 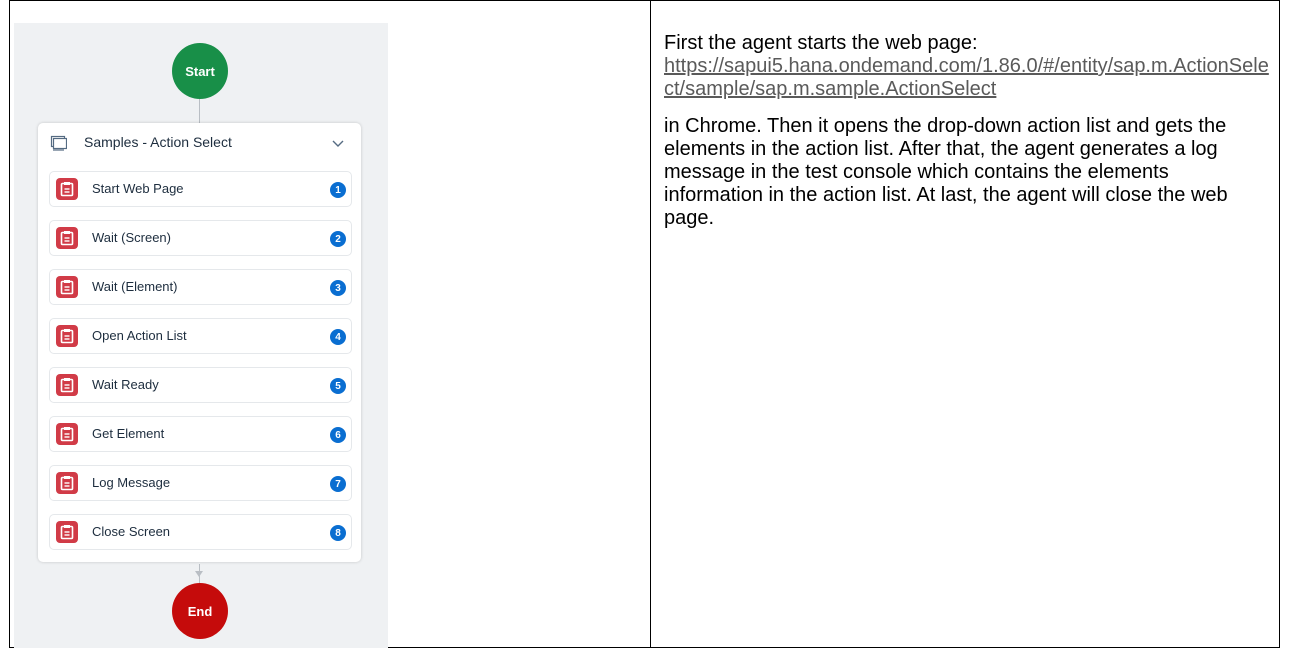 I want to click on step-wait-ready: Wait Ready 5, so click(x=200, y=385).